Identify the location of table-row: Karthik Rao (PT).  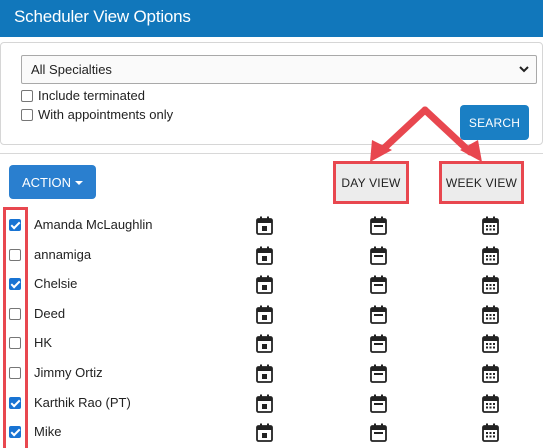
(271, 403).